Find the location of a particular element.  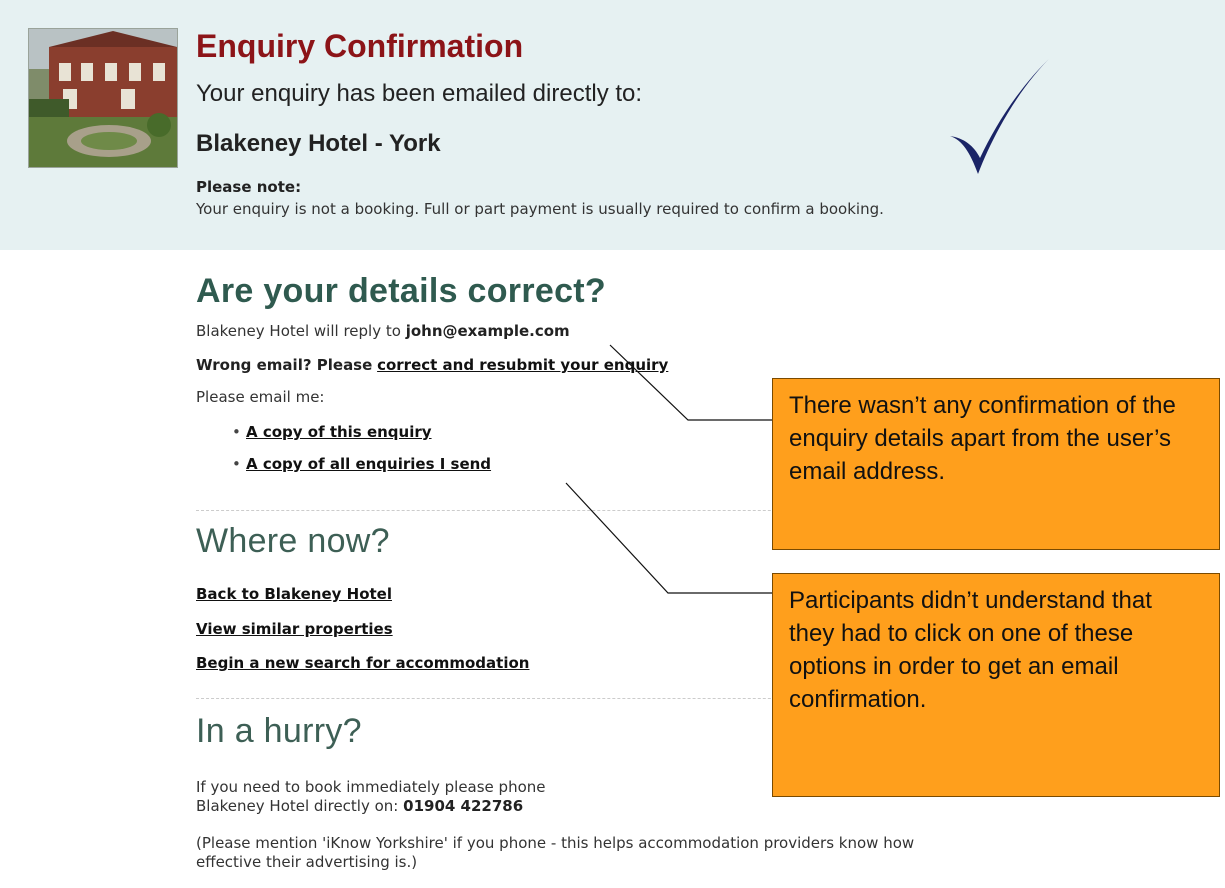

reply-email: john@example.com is located at coordinates (487, 331).